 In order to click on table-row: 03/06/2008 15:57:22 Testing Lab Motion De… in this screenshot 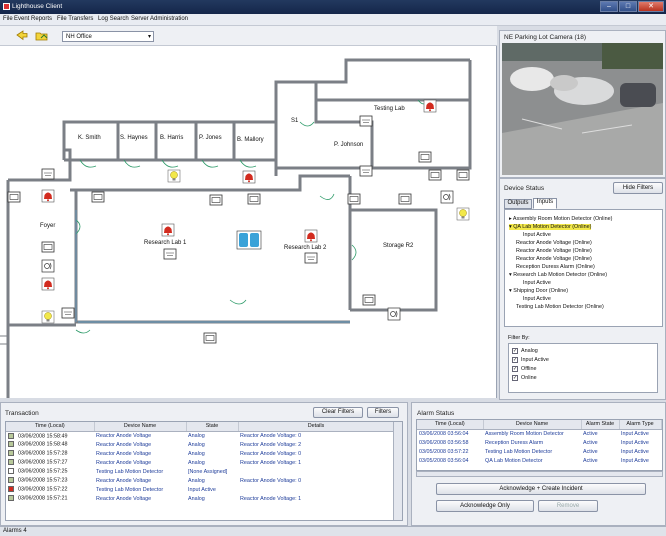, I will do `click(200, 489)`.